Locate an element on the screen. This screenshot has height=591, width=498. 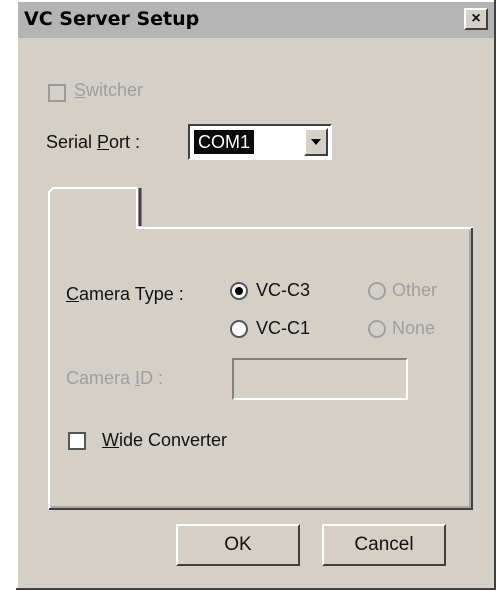
radio-vc-c3-label: VC-C3 is located at coordinates (283, 290).